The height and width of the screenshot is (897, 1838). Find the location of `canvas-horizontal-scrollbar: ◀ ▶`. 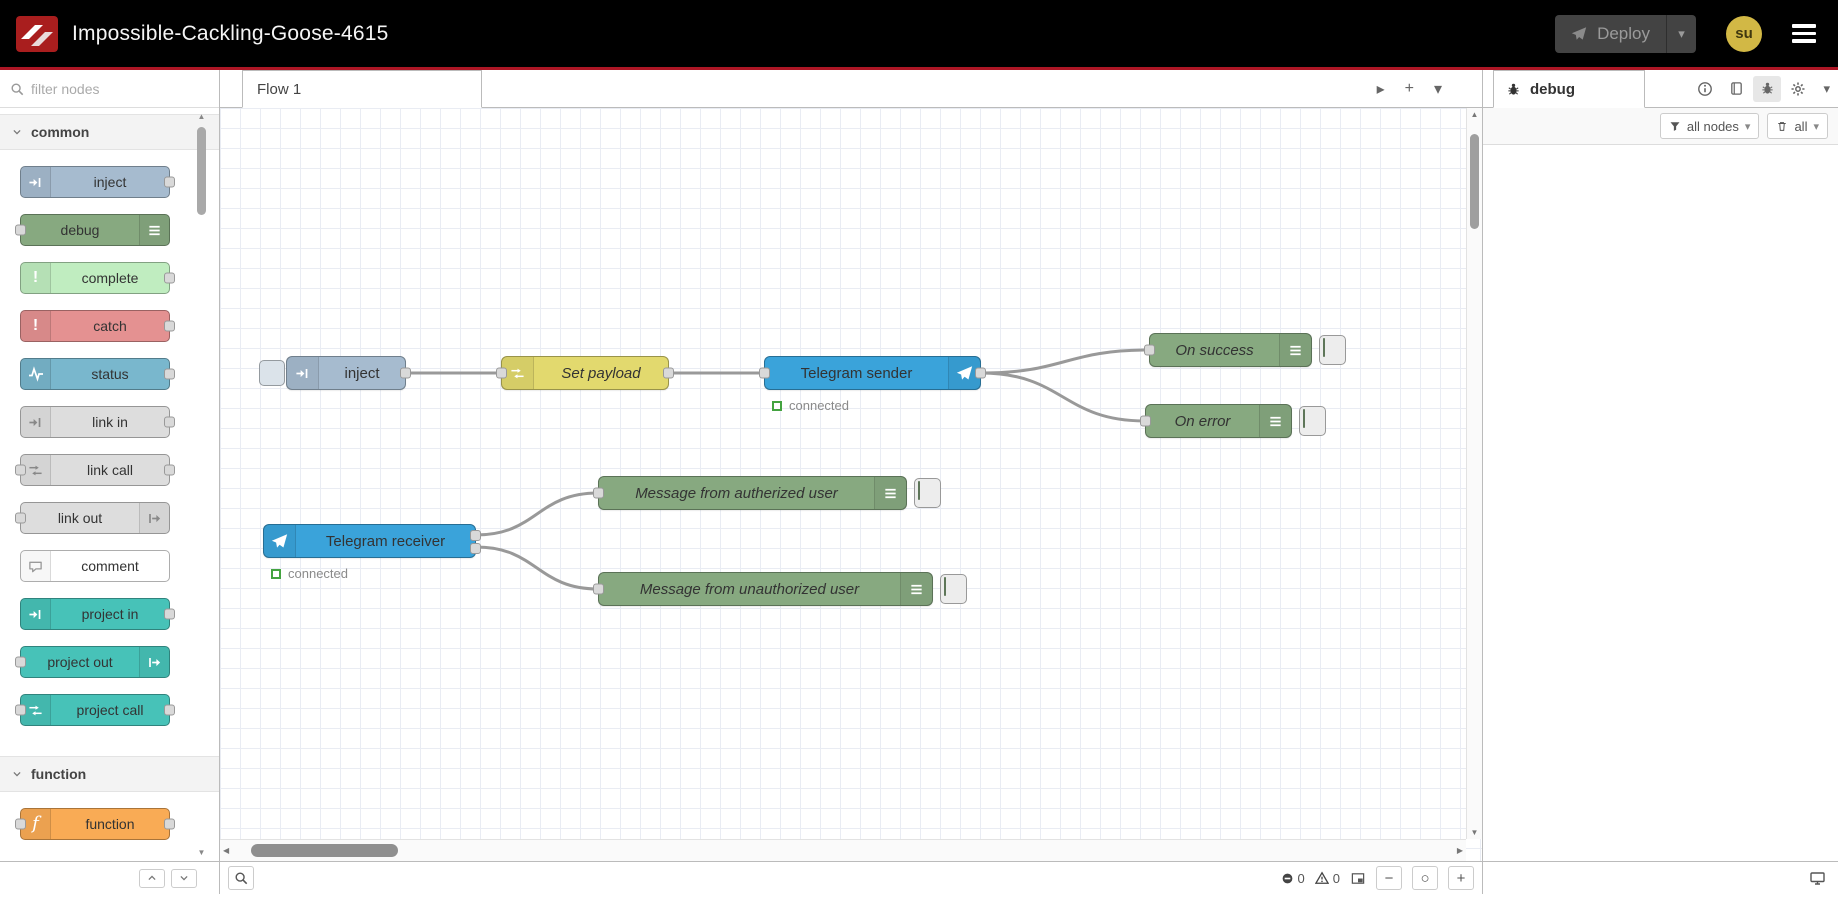

canvas-horizontal-scrollbar: ◀ ▶ is located at coordinates (843, 850).